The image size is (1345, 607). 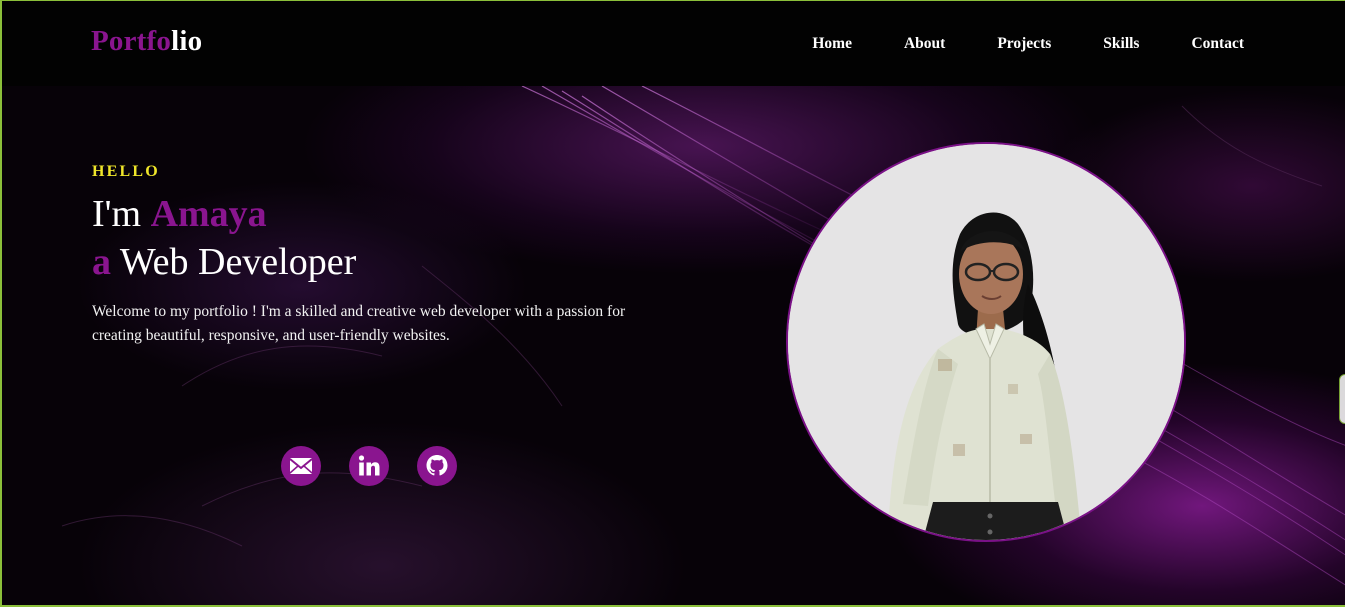 I want to click on main-nav: Home About Projects Skills Contact, so click(x=1002, y=44).